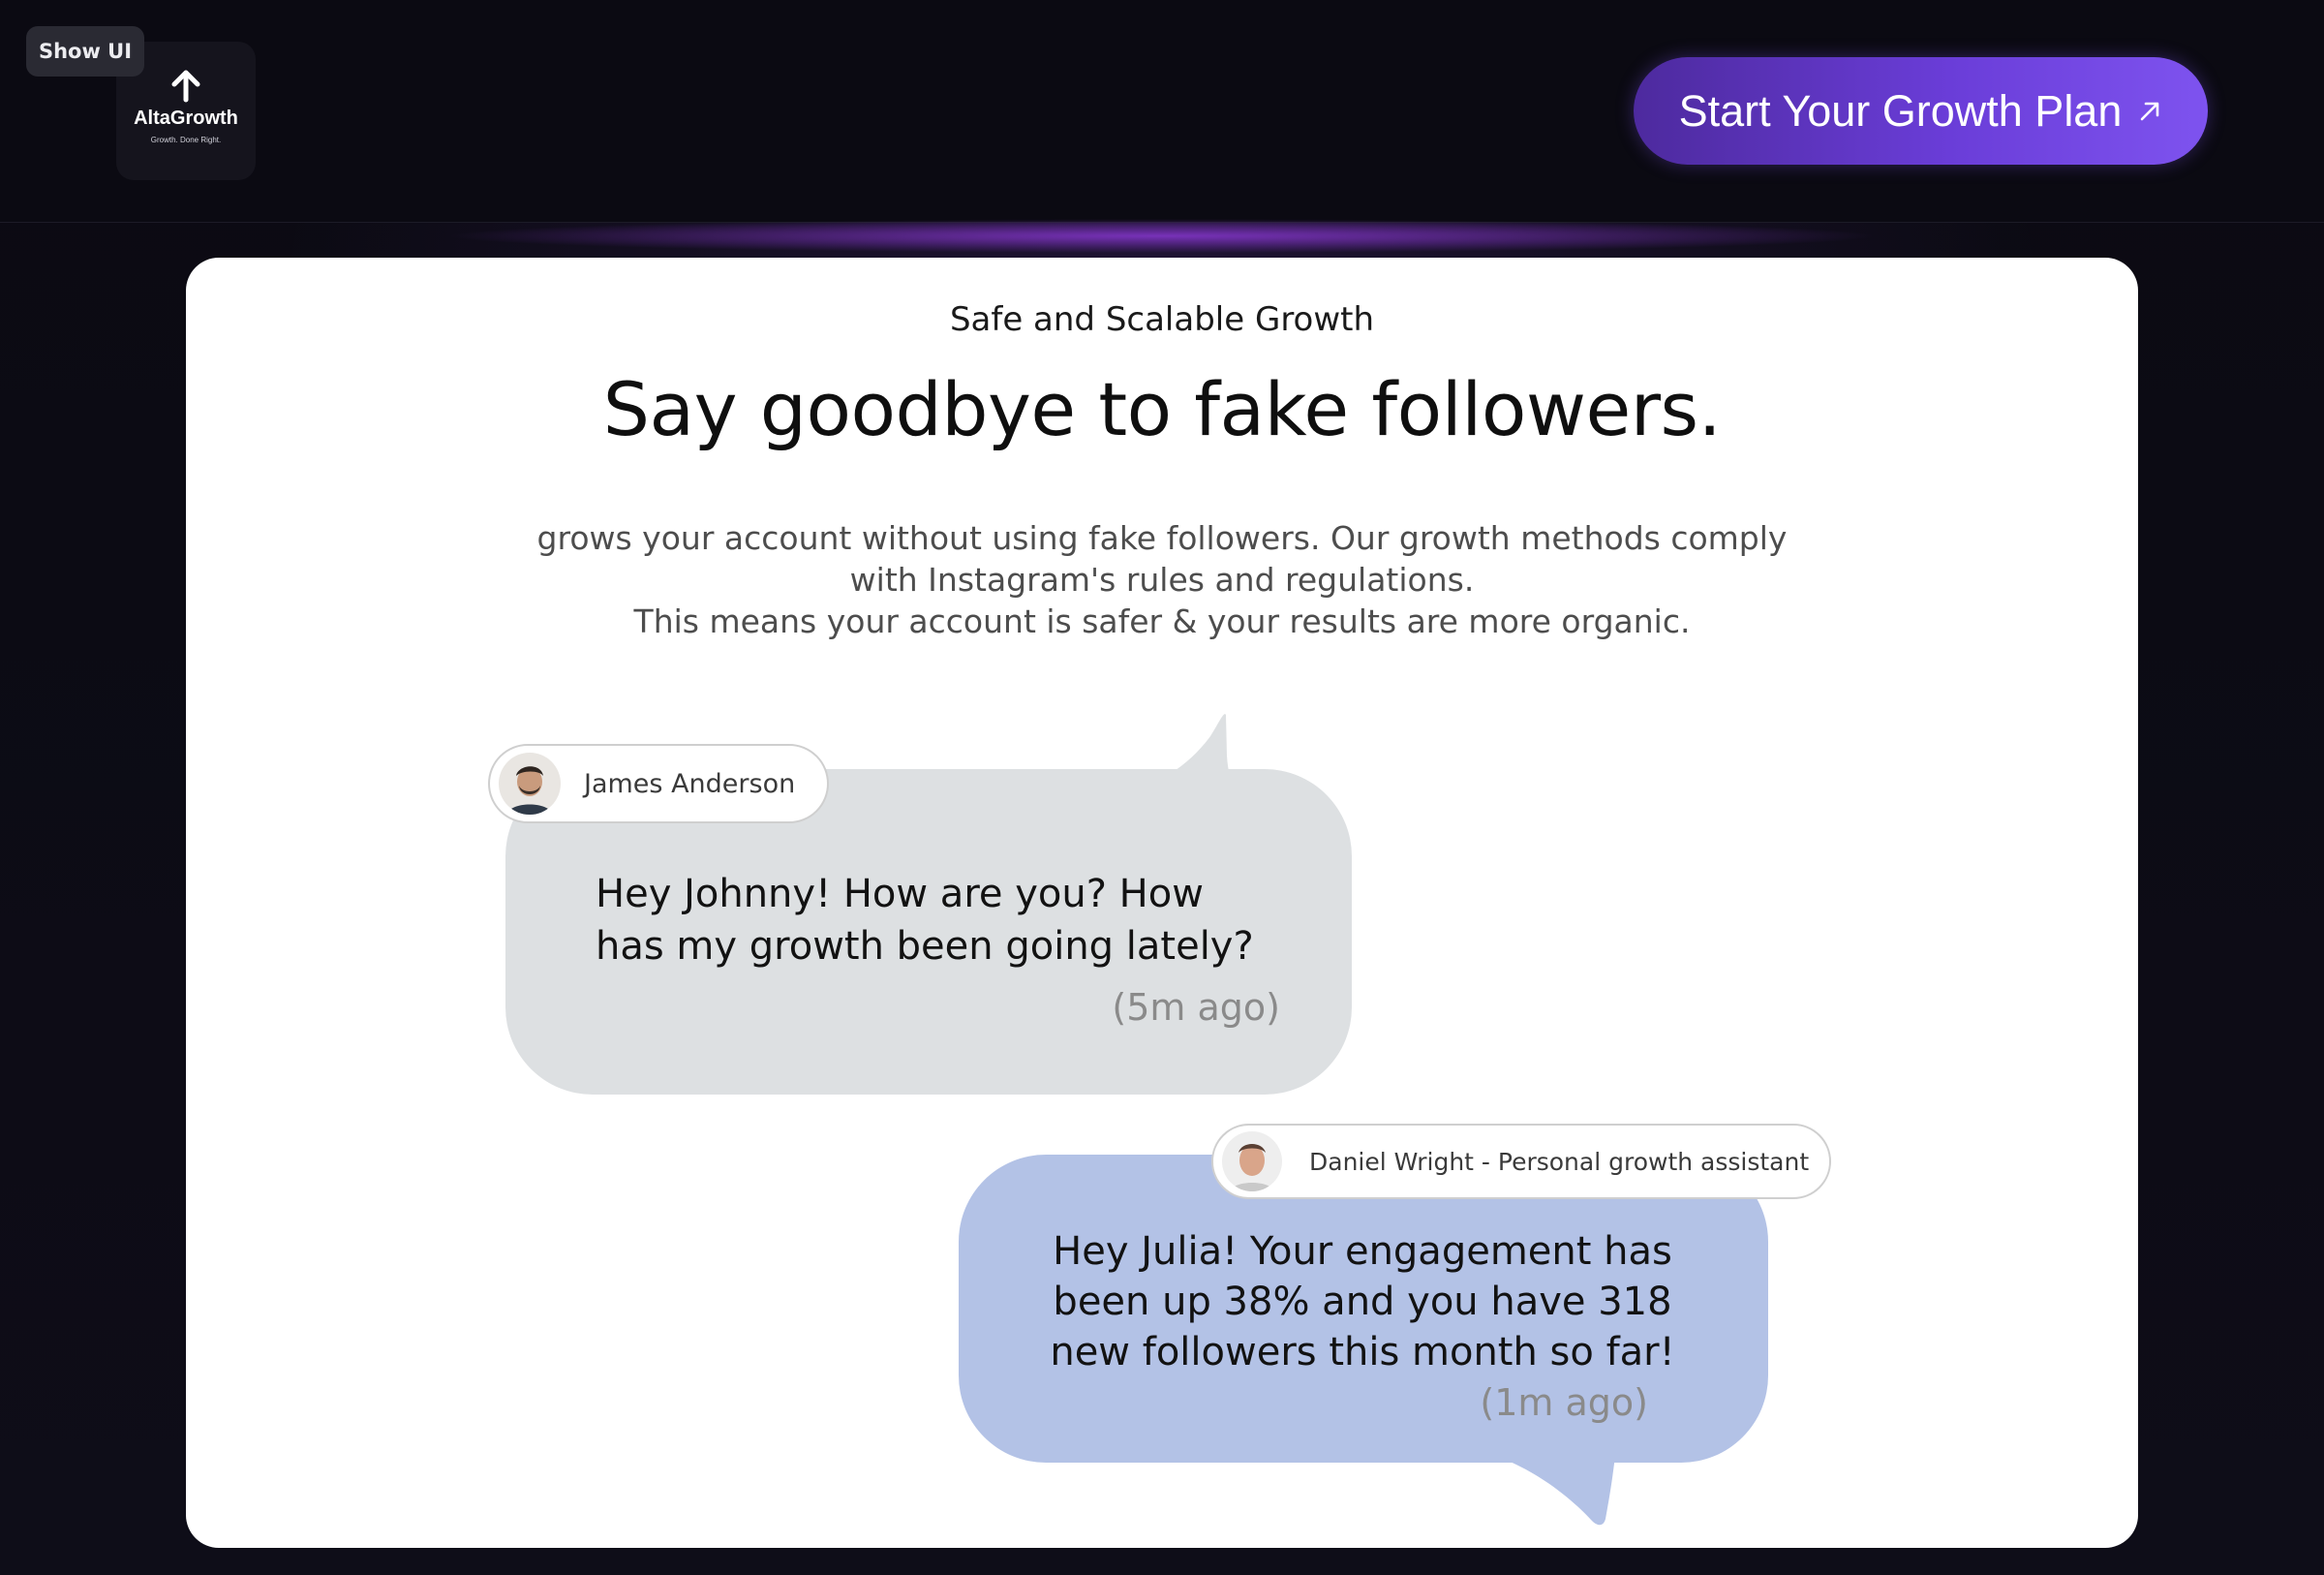  I want to click on message-line: Hey Julia! Your engagement has, so click(1363, 1251).